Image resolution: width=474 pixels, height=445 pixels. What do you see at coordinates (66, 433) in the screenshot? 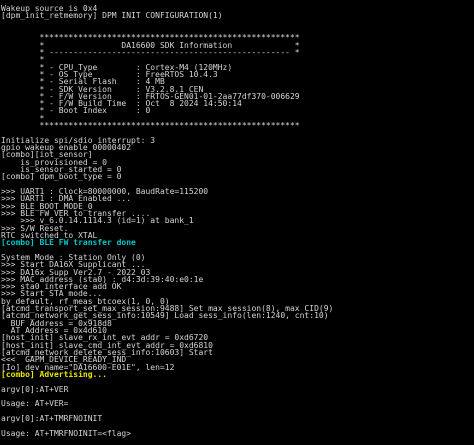
I see `terminal-line: Usage: AT+TMRFNOINIT=<flag>` at bounding box center [66, 433].